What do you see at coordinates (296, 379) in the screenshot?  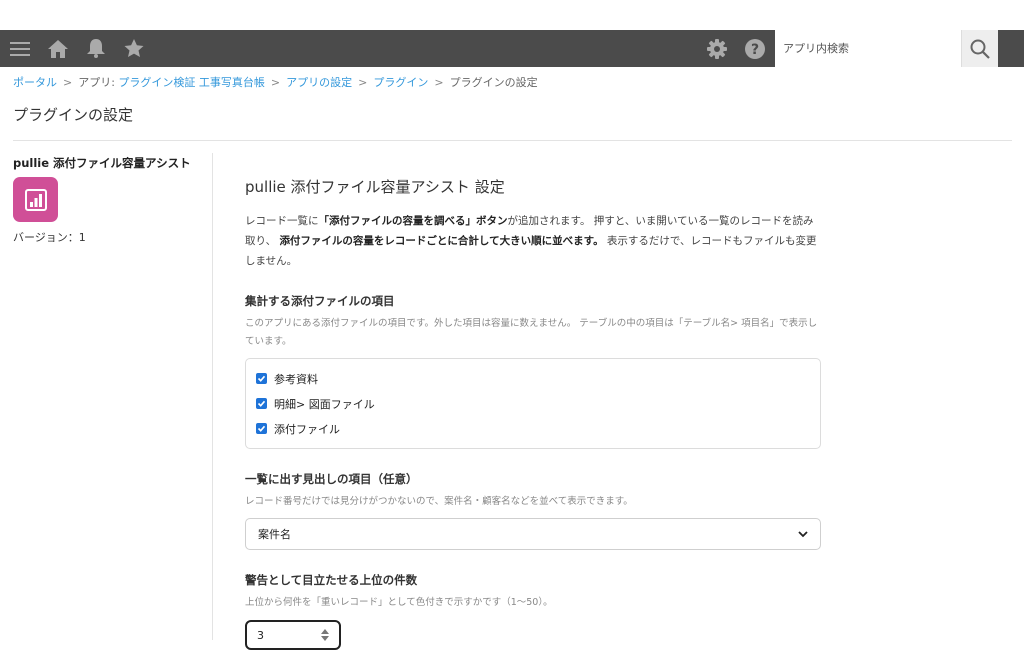 I see `checkbox-label: 参考資料` at bounding box center [296, 379].